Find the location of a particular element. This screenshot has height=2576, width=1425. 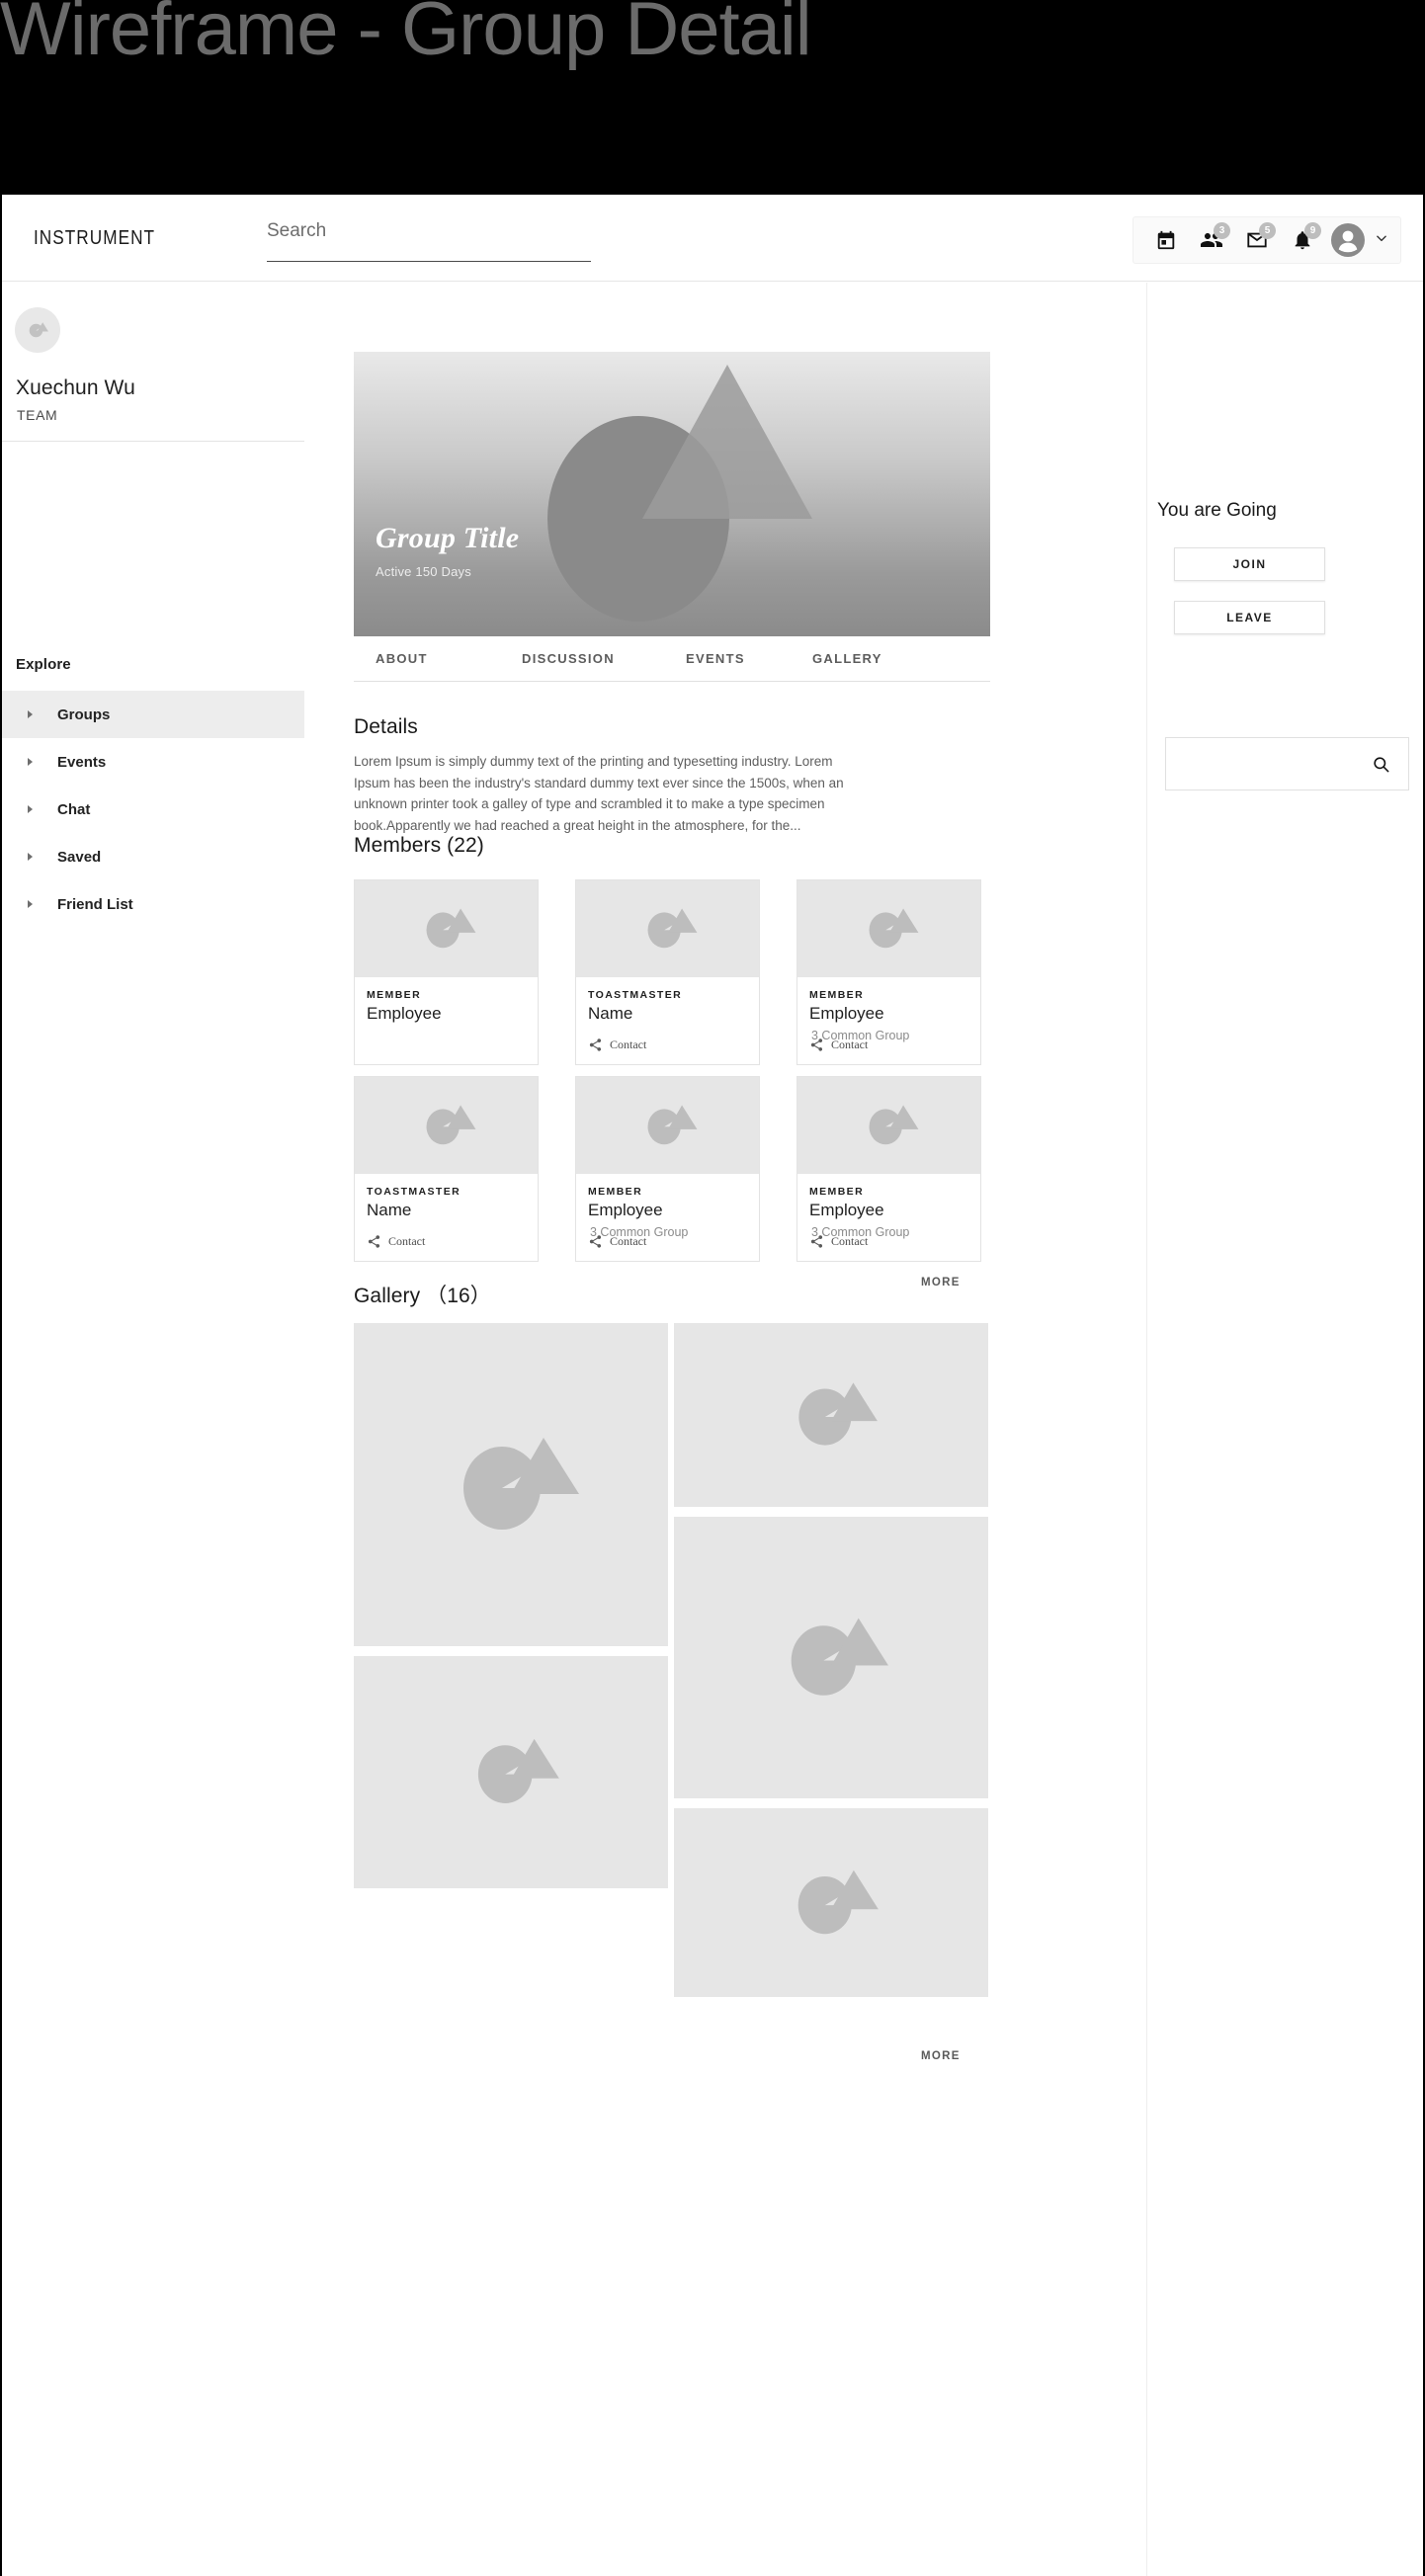

sidebar-item-label: Saved is located at coordinates (79, 857).